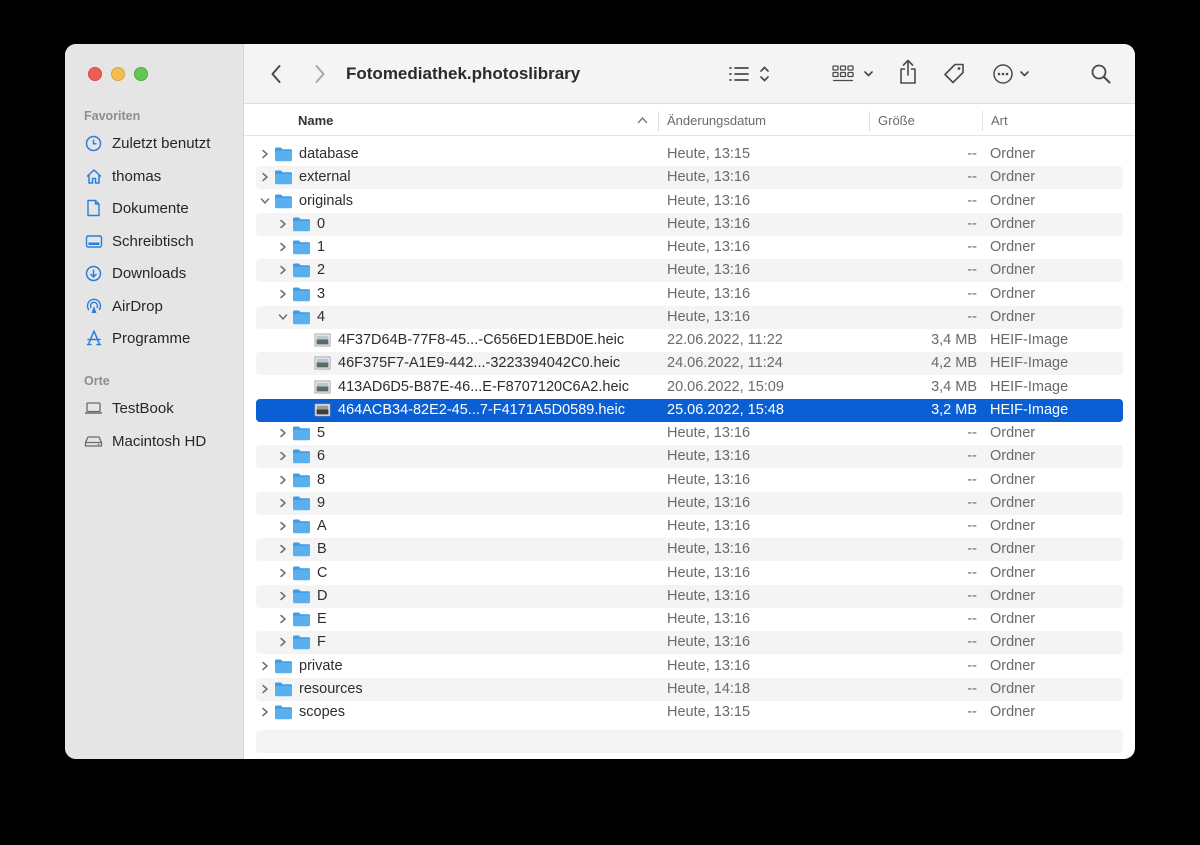 Image resolution: width=1200 pixels, height=845 pixels. I want to click on item-name: private, so click(321, 666).